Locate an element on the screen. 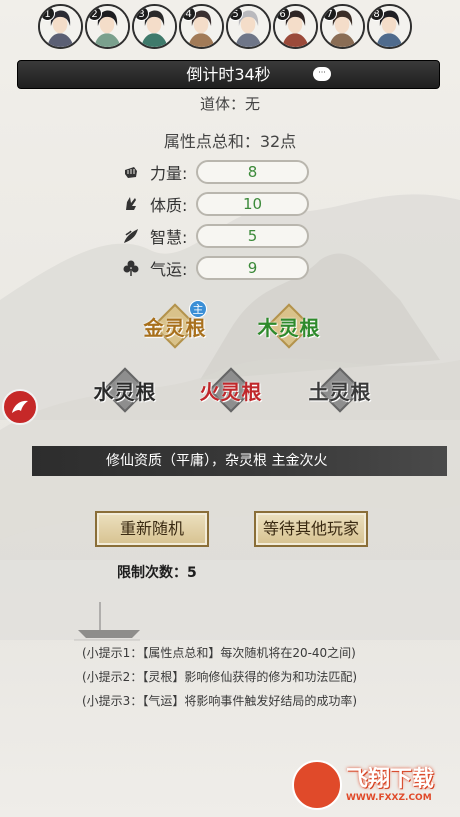  countdown-text: 倒计时34秒 is located at coordinates (228, 74).